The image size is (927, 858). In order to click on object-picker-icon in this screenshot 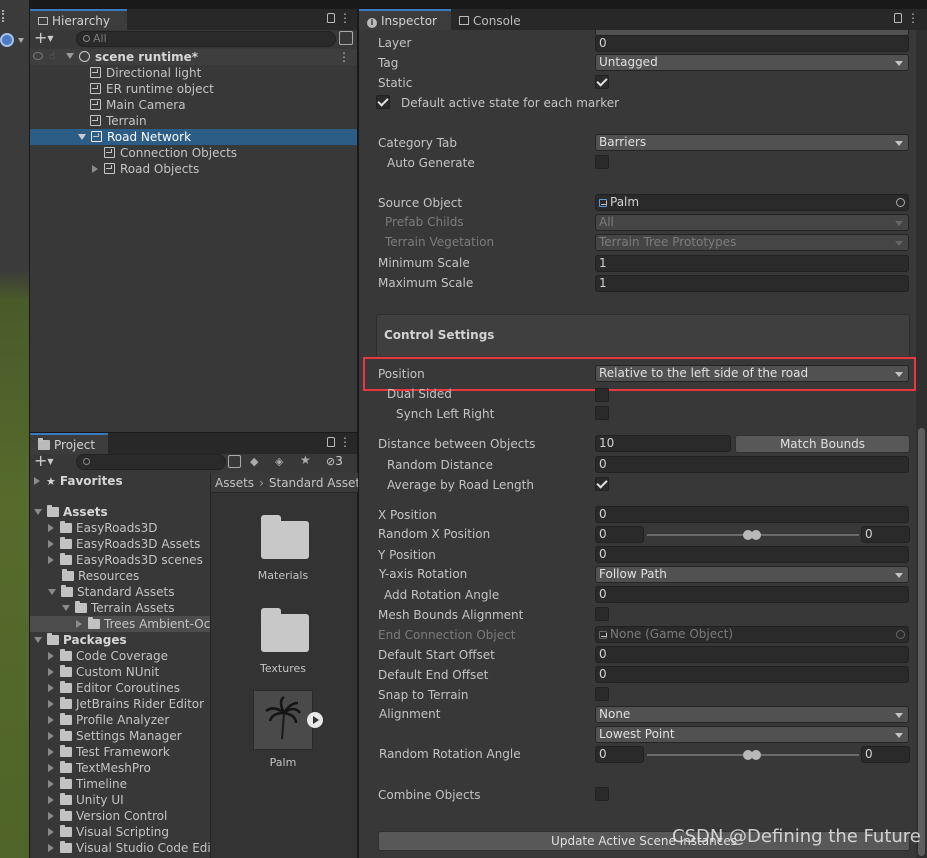, I will do `click(900, 202)`.